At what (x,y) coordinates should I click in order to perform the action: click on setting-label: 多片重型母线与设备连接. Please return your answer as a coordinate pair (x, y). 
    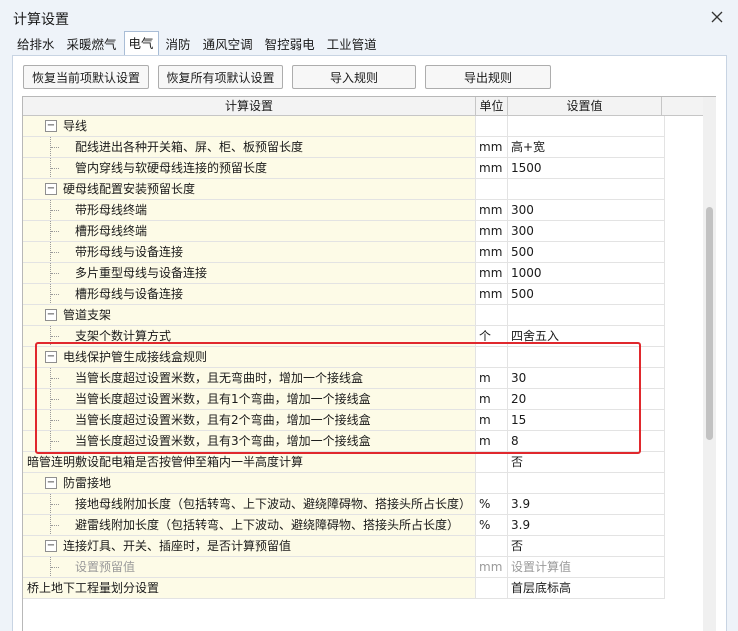
    Looking at the image, I should click on (141, 273).